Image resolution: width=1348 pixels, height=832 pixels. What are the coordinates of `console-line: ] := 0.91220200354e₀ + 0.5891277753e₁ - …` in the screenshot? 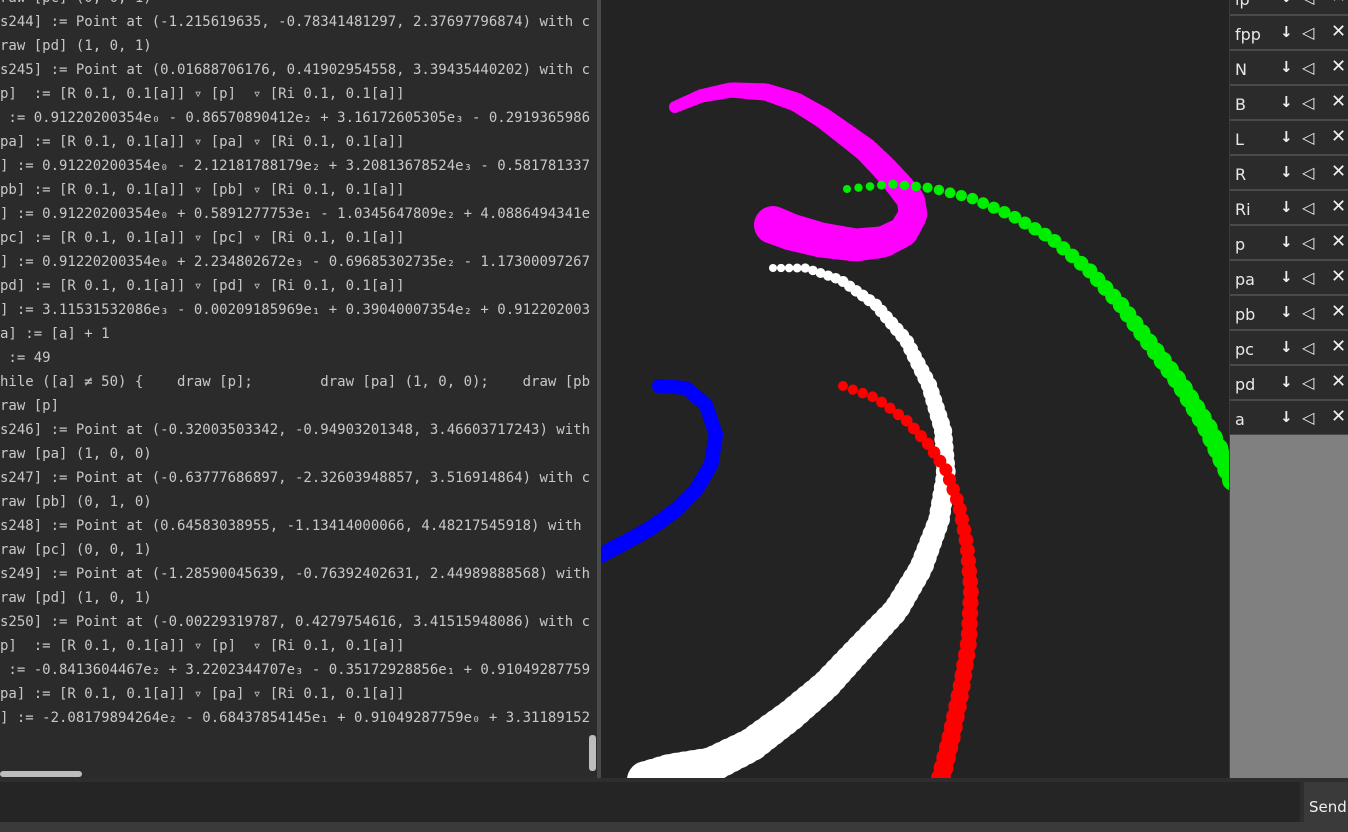 It's located at (295, 214).